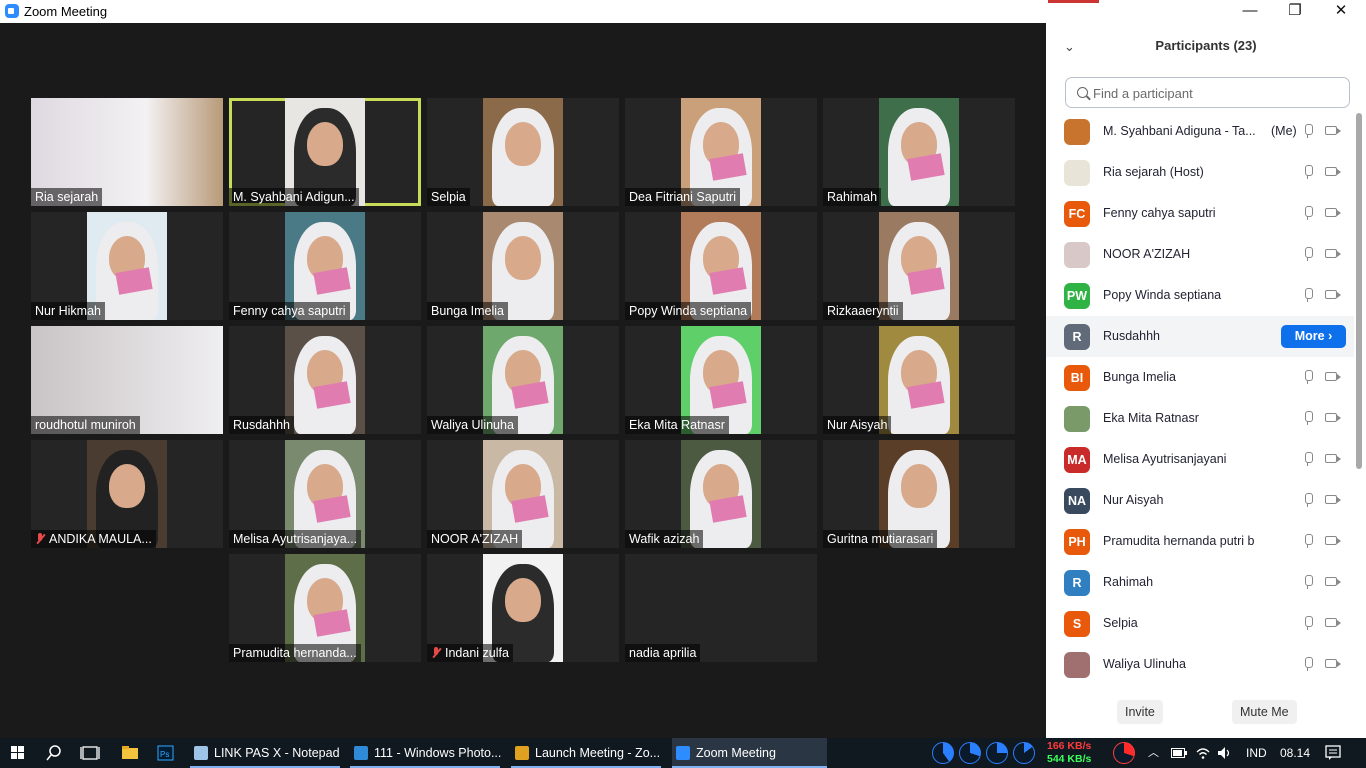 The image size is (1366, 768). I want to click on minimize-button: —, so click(1250, 11).